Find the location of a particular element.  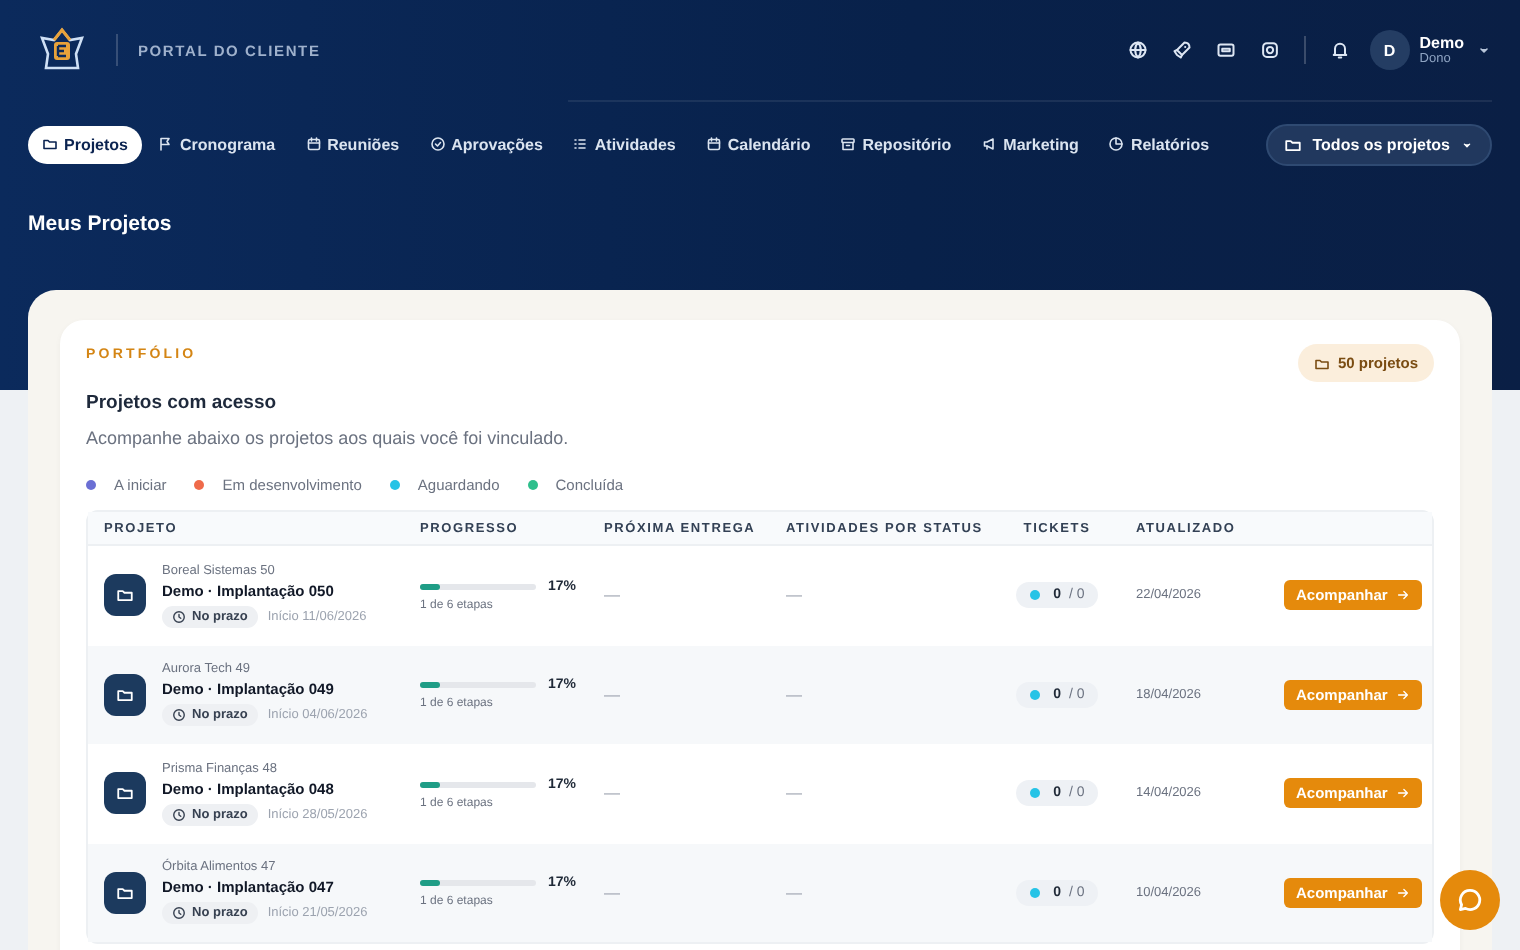

user-avatar: D is located at coordinates (1389, 50).